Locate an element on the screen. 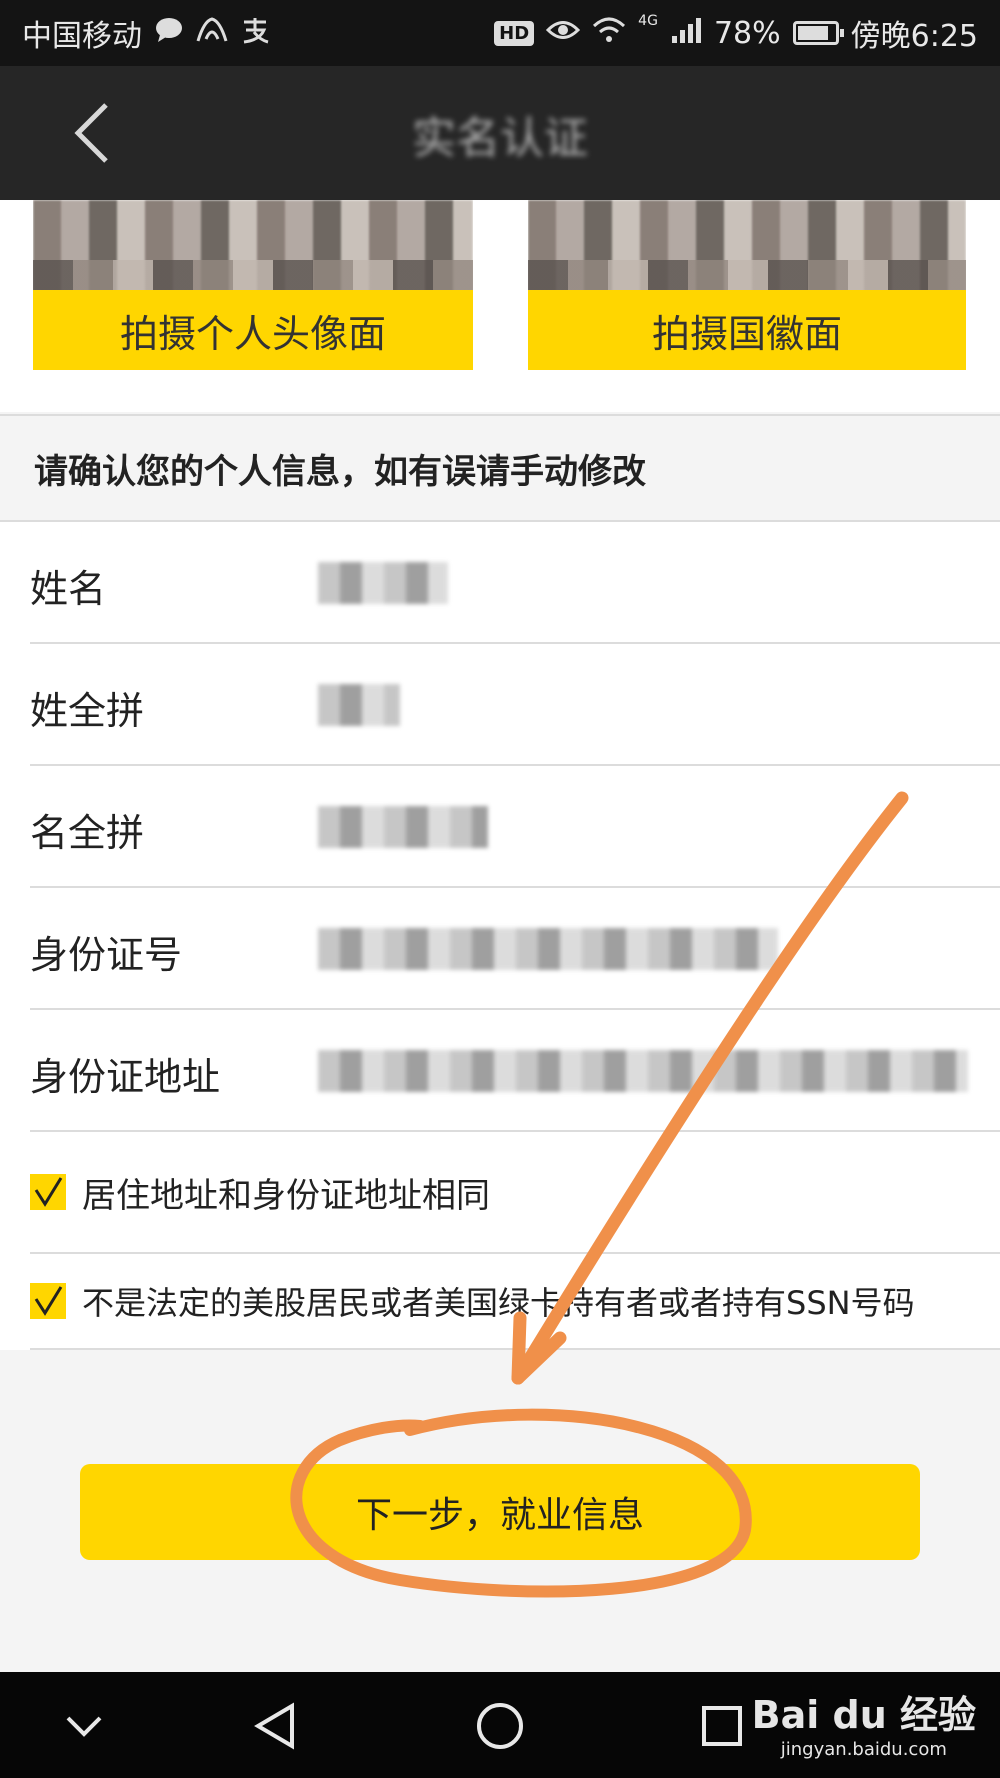 This screenshot has width=1000, height=1778. capture-back-button: 拍摄国徽面 is located at coordinates (747, 330).